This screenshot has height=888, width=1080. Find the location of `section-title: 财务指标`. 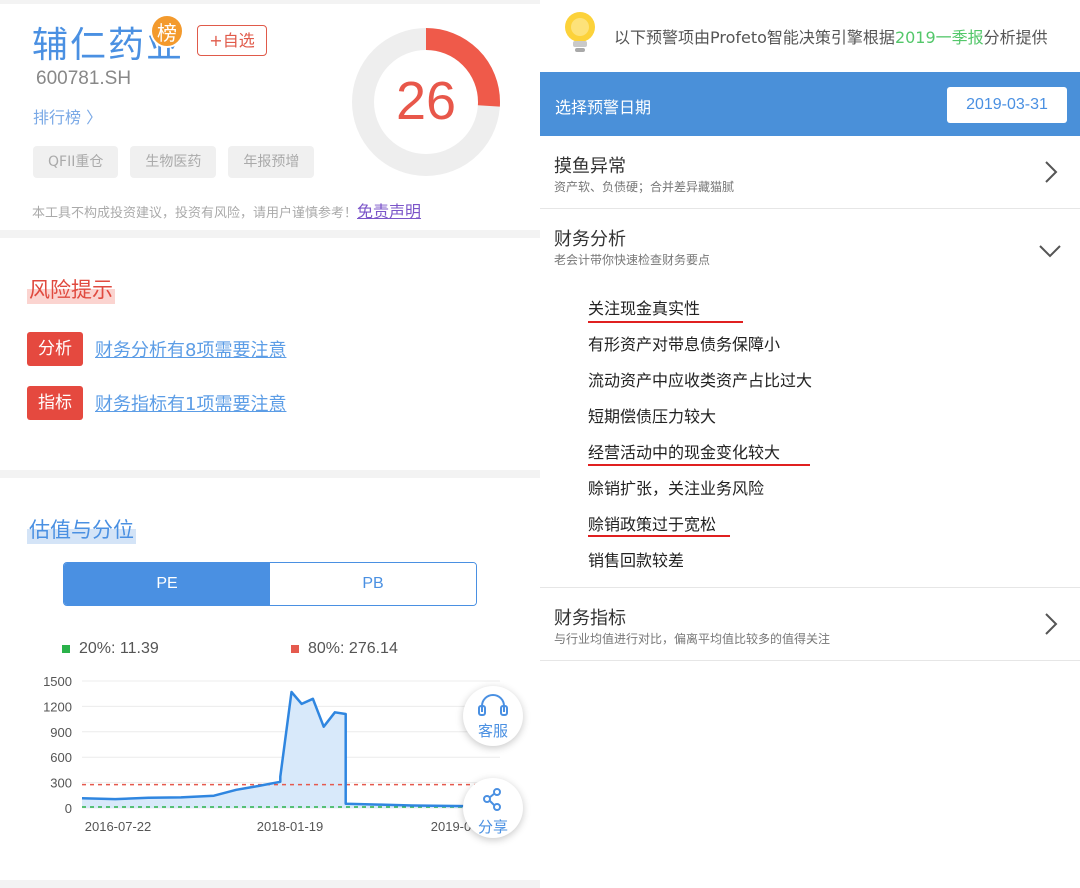

section-title: 财务指标 is located at coordinates (590, 618).